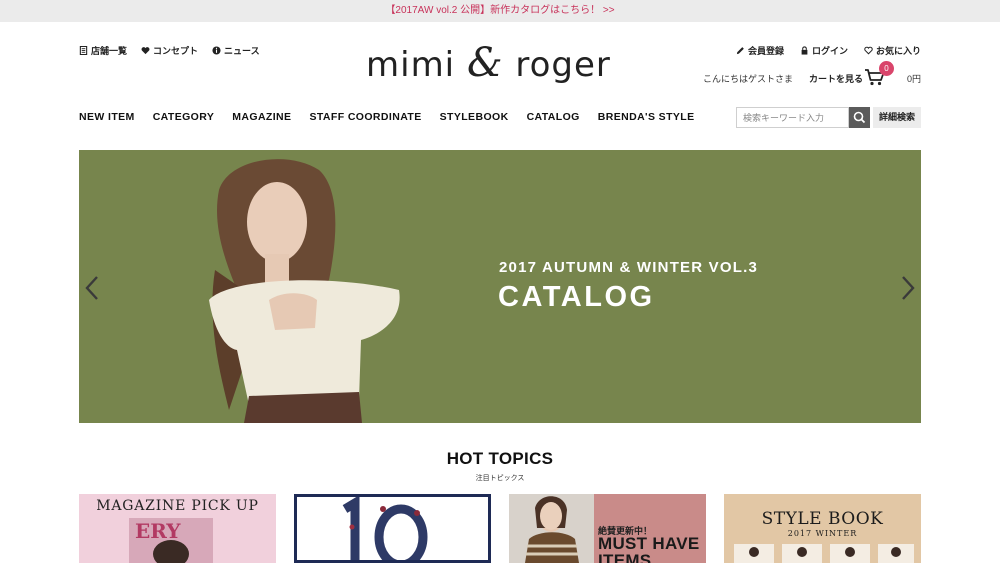 This screenshot has height=563, width=1000. Describe the element at coordinates (822, 528) in the screenshot. I see `topic-tile-stylebook: STYLE BOOK 2017 WINTER` at that location.